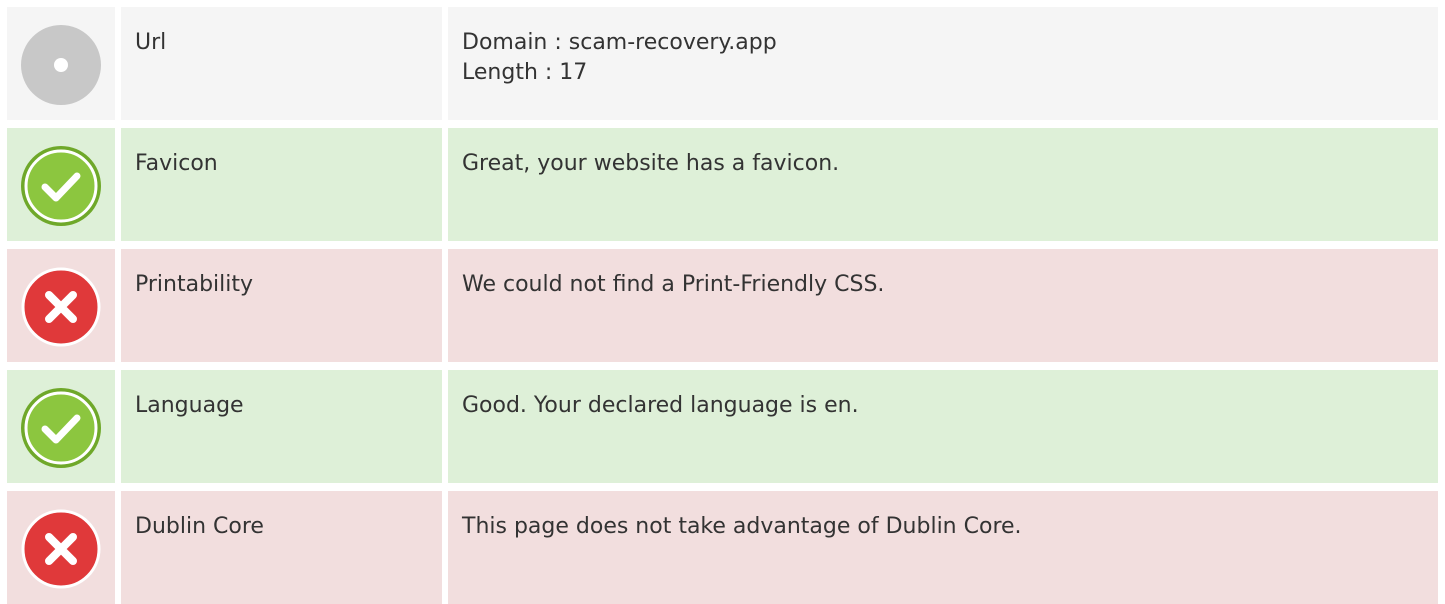 Image resolution: width=1445 pixels, height=604 pixels. What do you see at coordinates (651, 163) in the screenshot?
I see `row-value-text: Great, your website has a favicon.` at bounding box center [651, 163].